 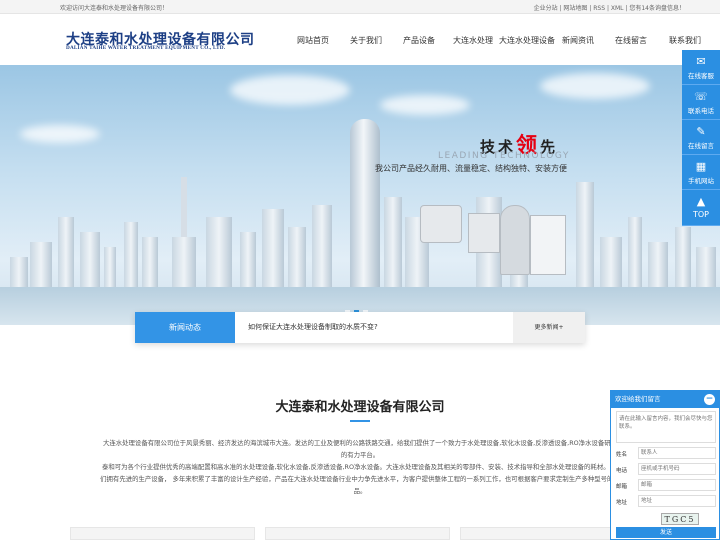 I want to click on online-service-button: ✉ 在线客服, so click(x=701, y=67).